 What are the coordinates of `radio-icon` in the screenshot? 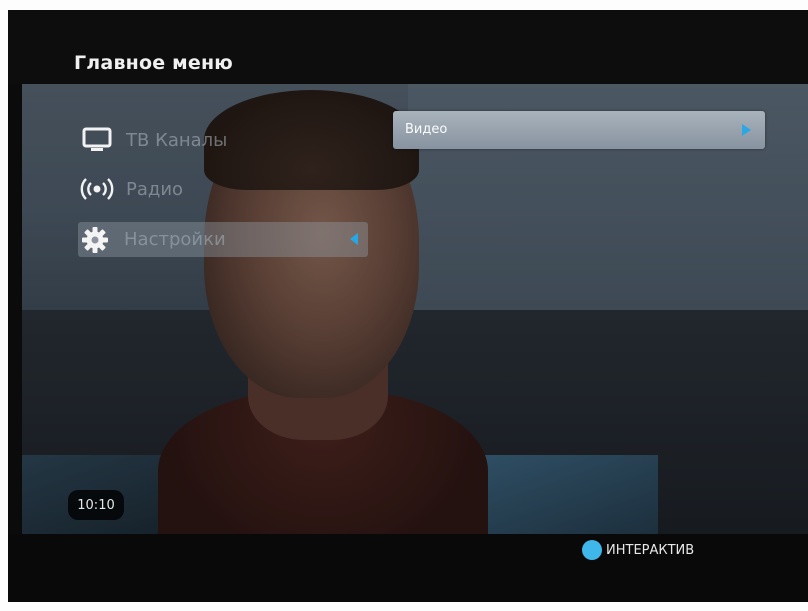 It's located at (97, 189).